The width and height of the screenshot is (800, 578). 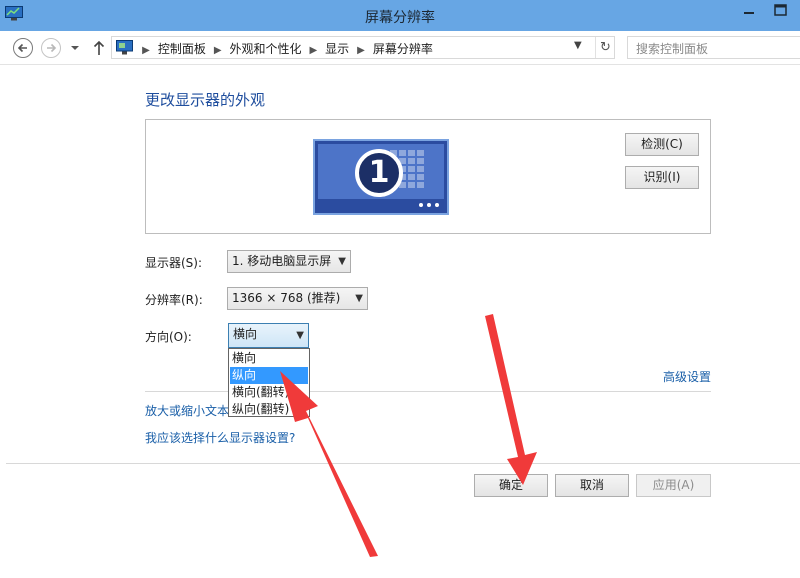 I want to click on breadcrumb-appearance: 外观和个性化, so click(x=266, y=49).